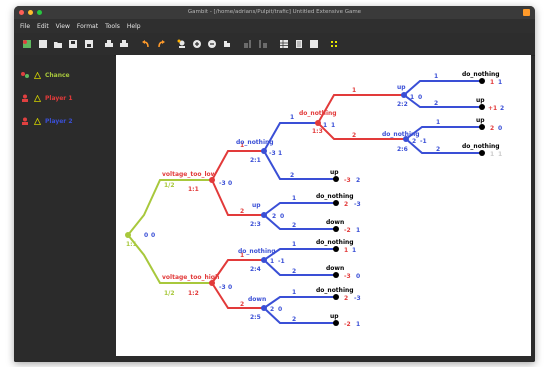 The height and width of the screenshot is (367, 550). Describe the element at coordinates (46, 98) in the screenshot. I see `player-row-1: Player 1` at that location.